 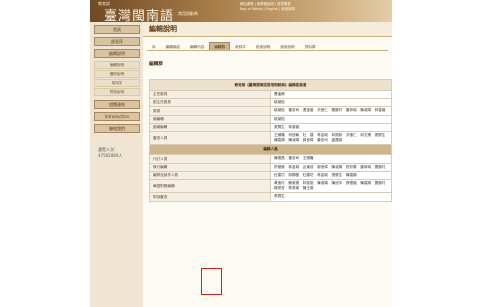 I want to click on staff-heading: 編輯人員, so click(x=270, y=150).